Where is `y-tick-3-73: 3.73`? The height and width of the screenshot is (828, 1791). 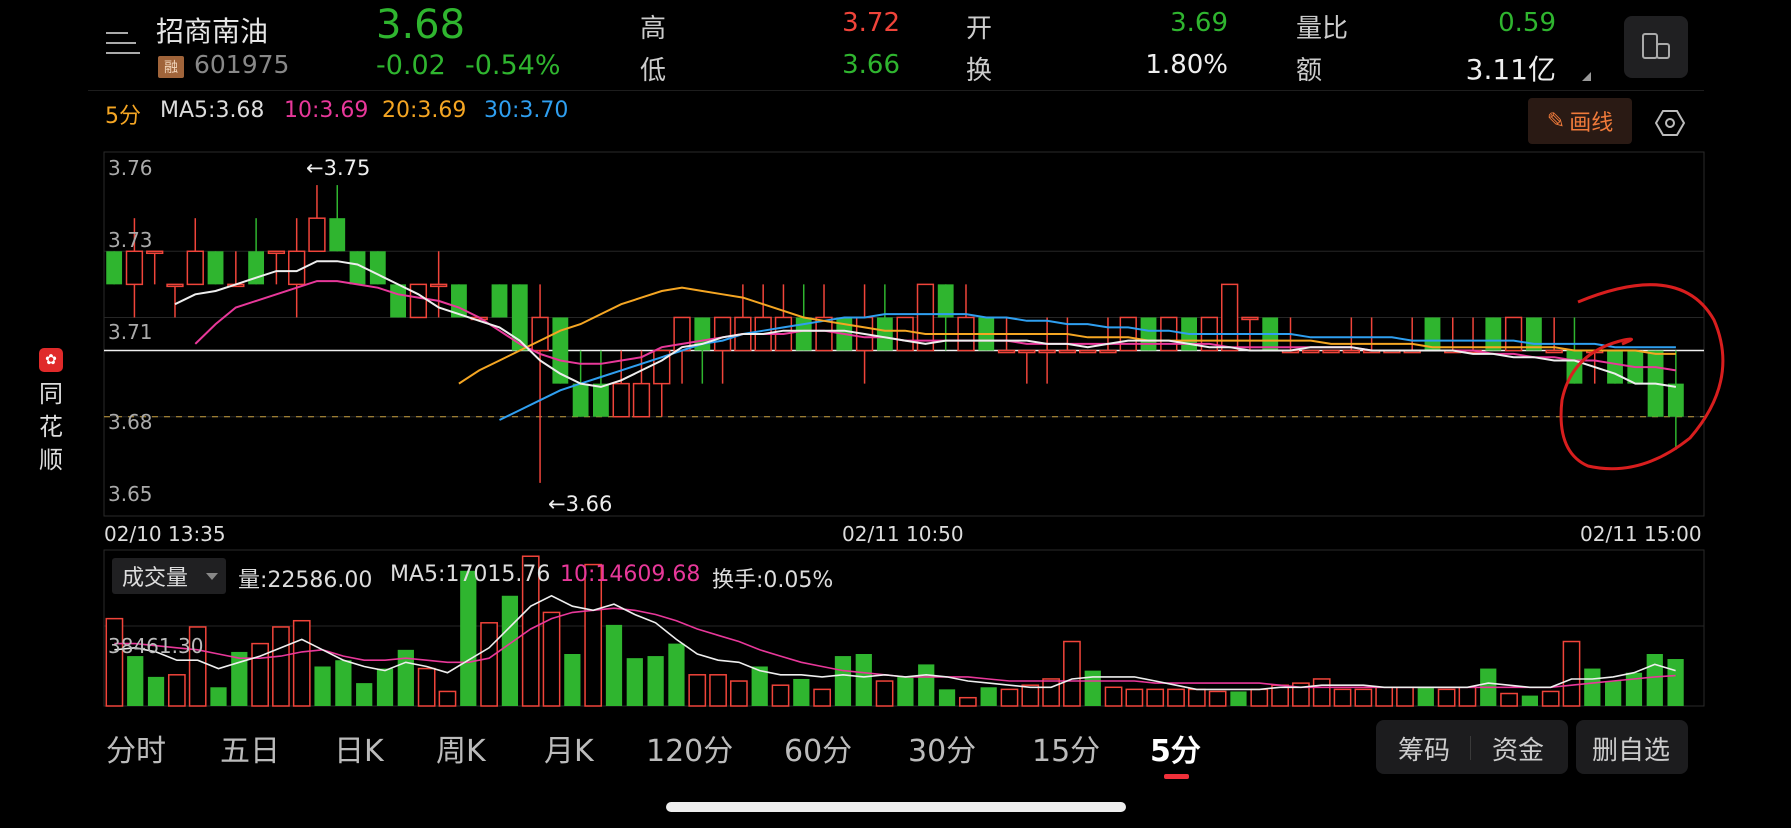 y-tick-3-73: 3.73 is located at coordinates (130, 240).